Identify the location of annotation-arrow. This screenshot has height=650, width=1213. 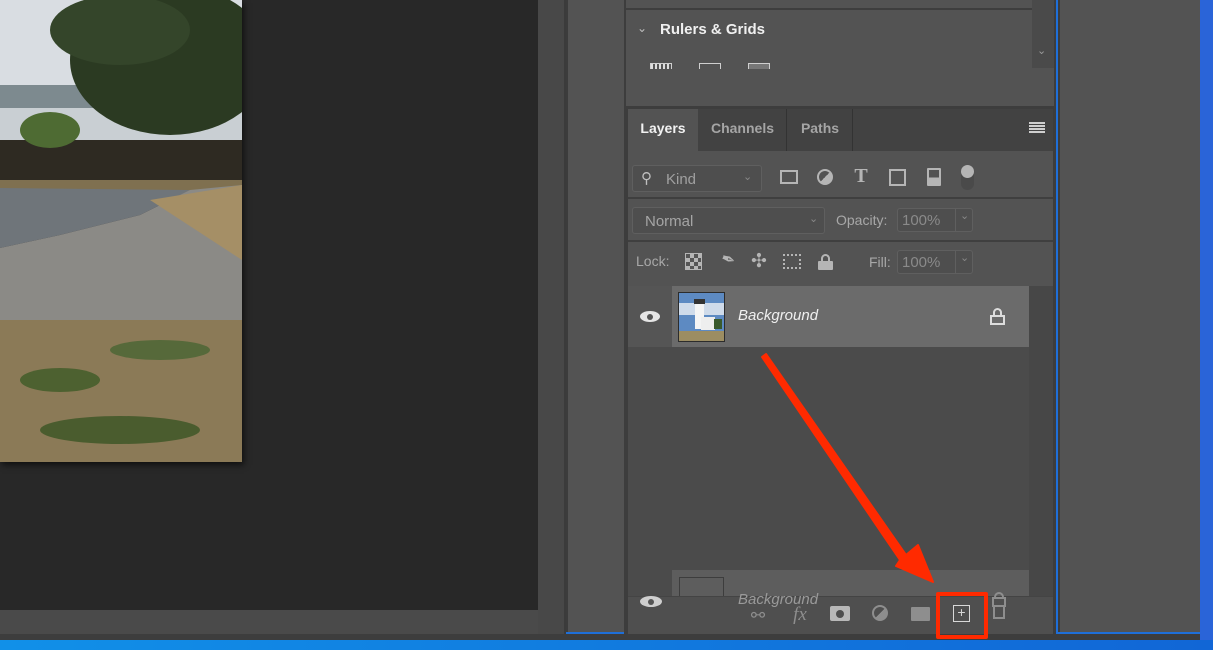
(847, 468).